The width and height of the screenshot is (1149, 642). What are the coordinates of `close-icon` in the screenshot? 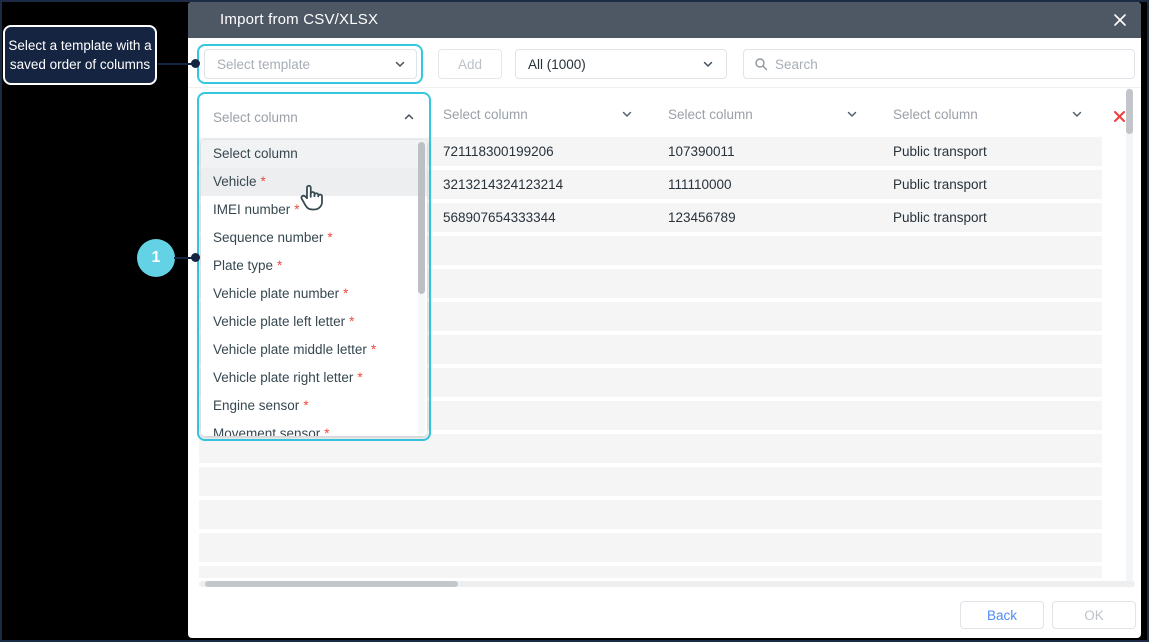 It's located at (1120, 20).